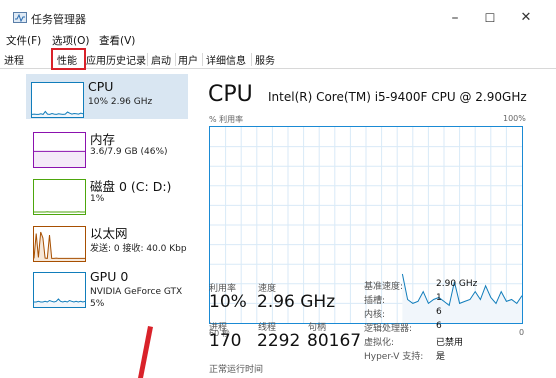 The height and width of the screenshot is (378, 556). What do you see at coordinates (117, 40) in the screenshot?
I see `menu-view: 查看(V)` at bounding box center [117, 40].